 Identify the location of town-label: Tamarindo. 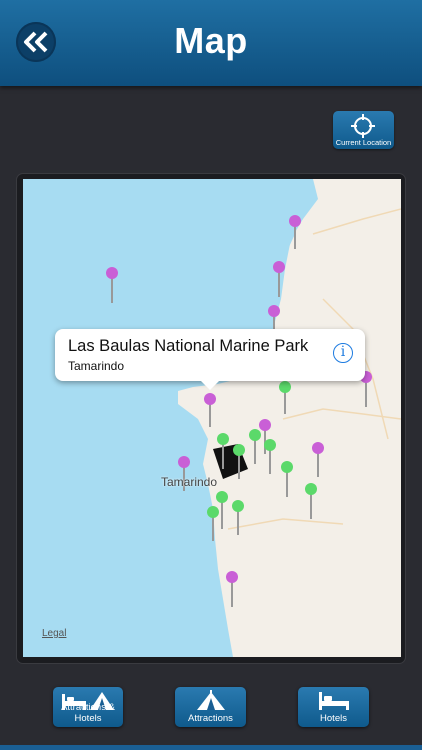
(189, 482).